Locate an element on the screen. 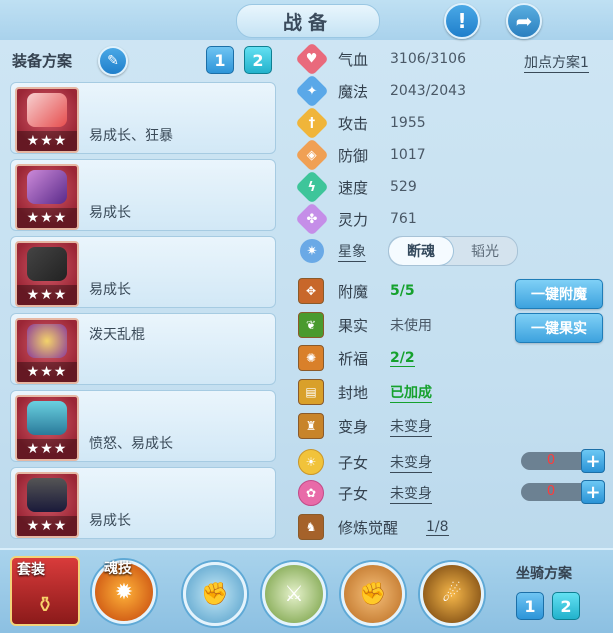 The width and height of the screenshot is (613, 633). extra-row-child-1: ☀ 子女 未变身 is located at coordinates (364, 462).